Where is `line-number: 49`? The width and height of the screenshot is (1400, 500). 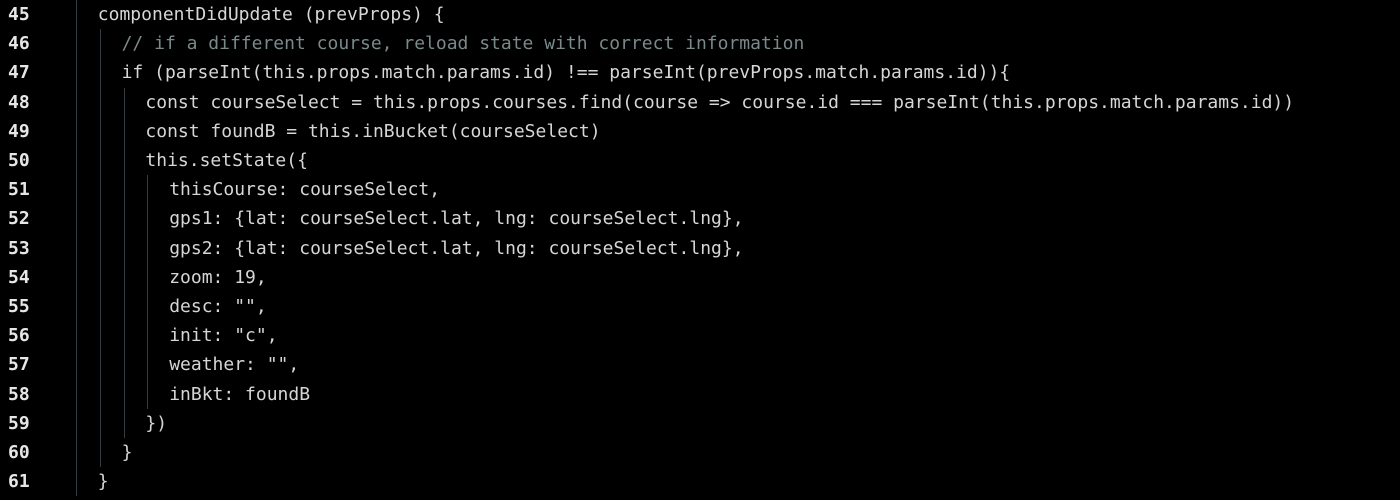 line-number: 49 is located at coordinates (19, 131).